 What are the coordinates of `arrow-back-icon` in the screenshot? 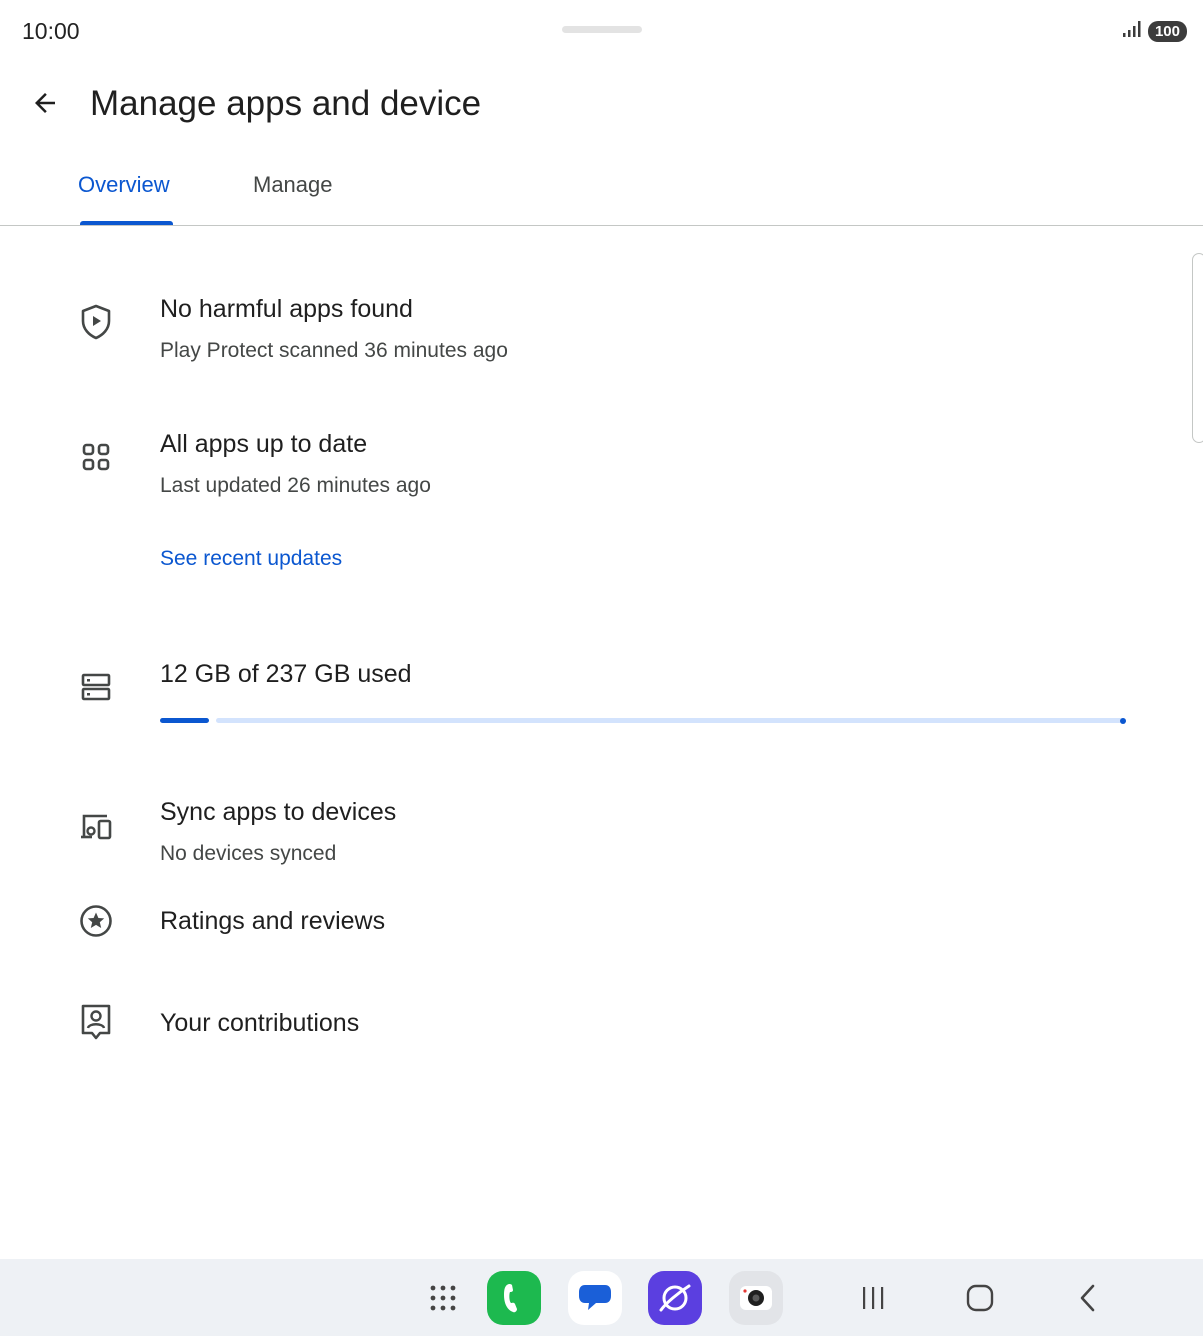 It's located at (45, 105).